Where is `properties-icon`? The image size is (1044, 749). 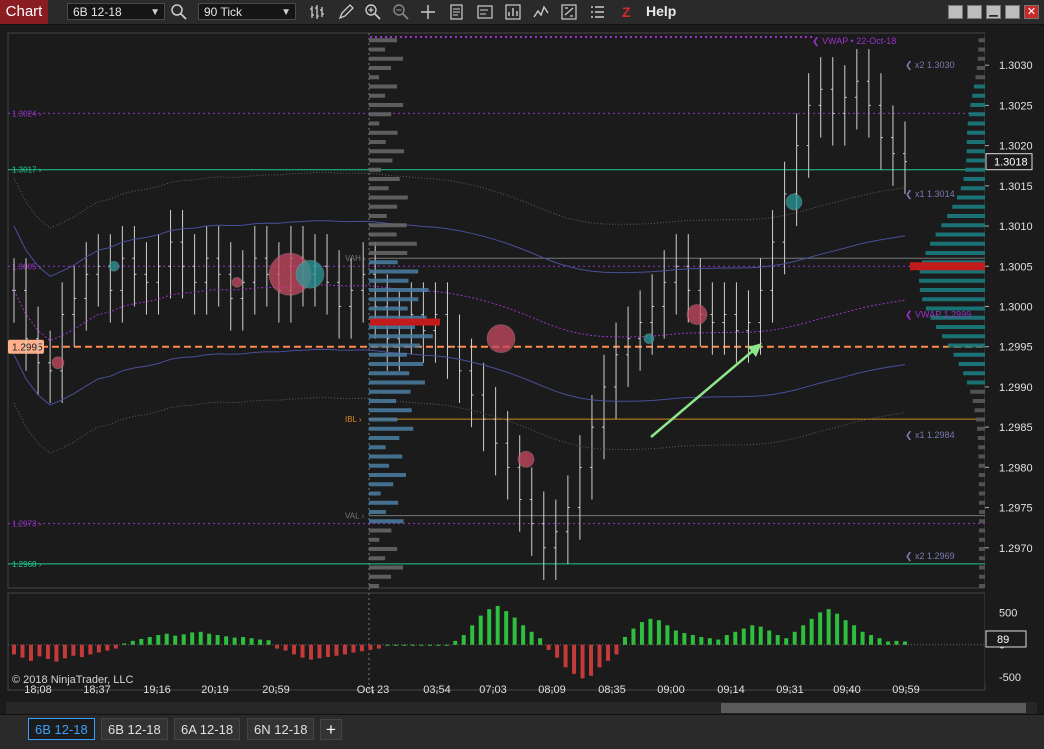 properties-icon is located at coordinates (457, 12).